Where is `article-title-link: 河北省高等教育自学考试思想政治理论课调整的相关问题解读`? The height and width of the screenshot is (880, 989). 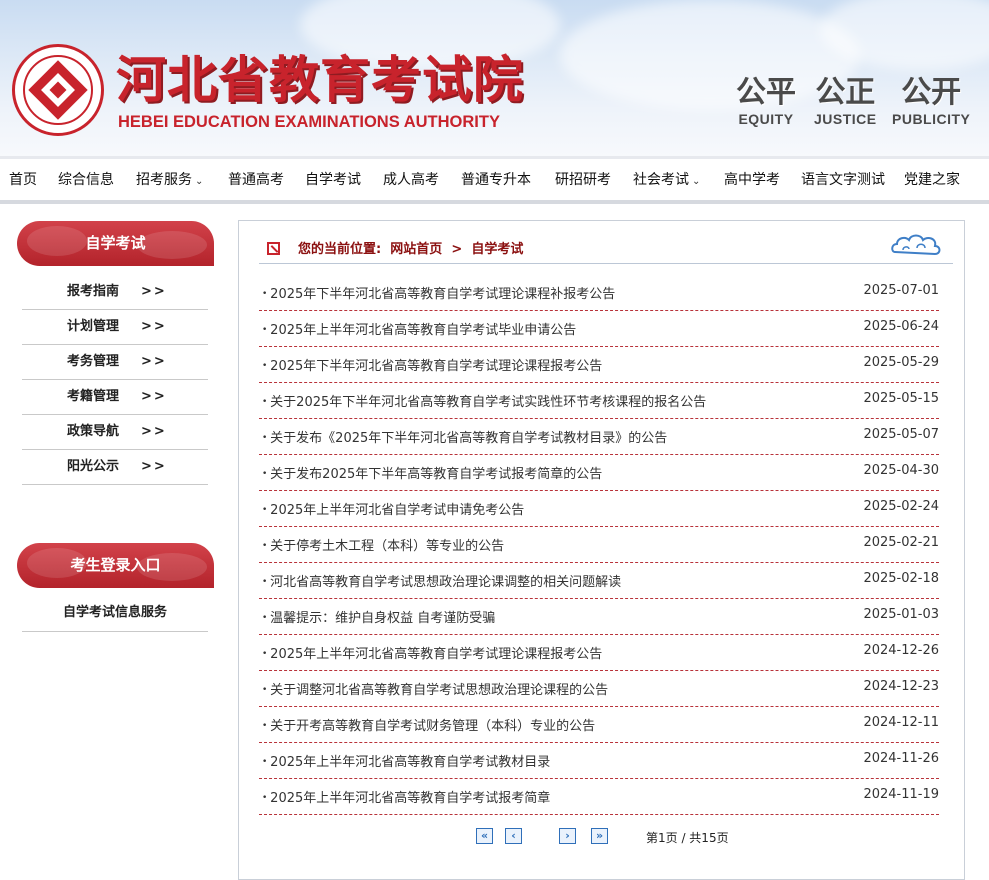 article-title-link: 河北省高等教育自学考试思想政治理论课调整的相关问题解读 is located at coordinates (441, 580).